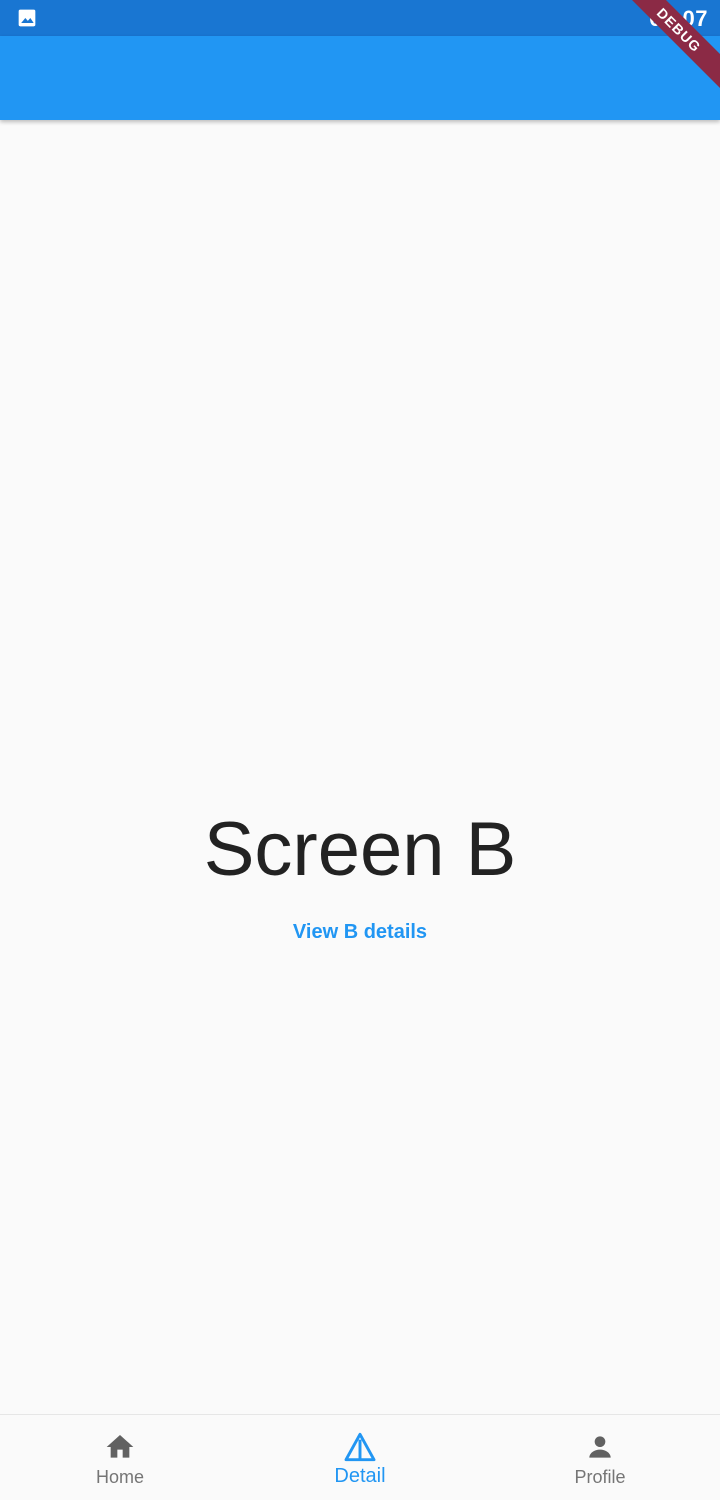 The width and height of the screenshot is (720, 1500). I want to click on bottom-navigation: Home Detail Profile, so click(360, 1457).